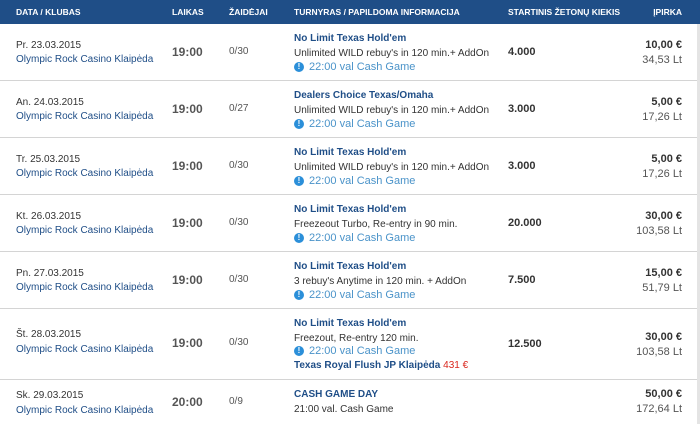 The height and width of the screenshot is (424, 700). I want to click on row-tournament-title: Dealers Choice Texas/Omaha, so click(363, 95).